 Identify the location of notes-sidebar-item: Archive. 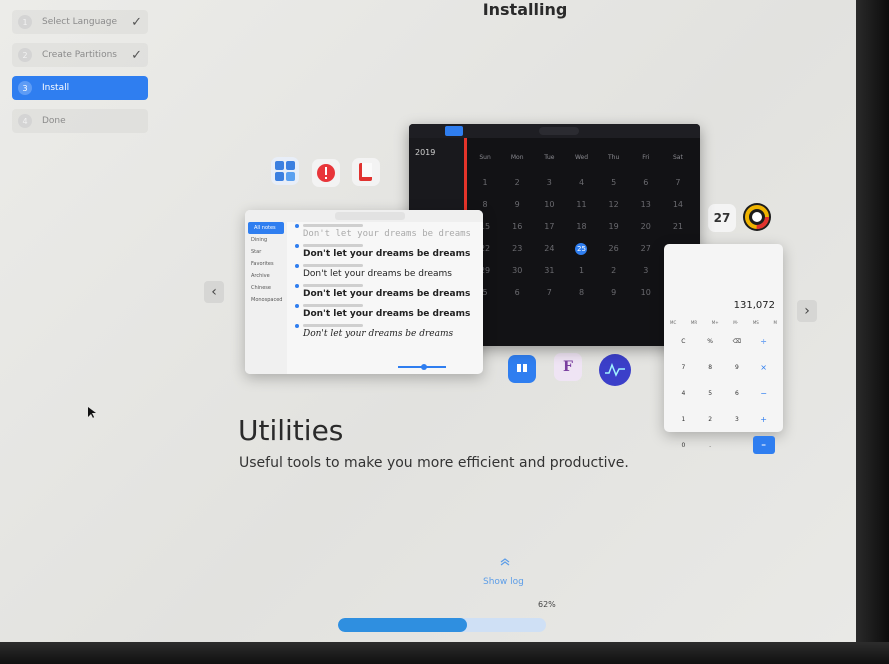
(260, 276).